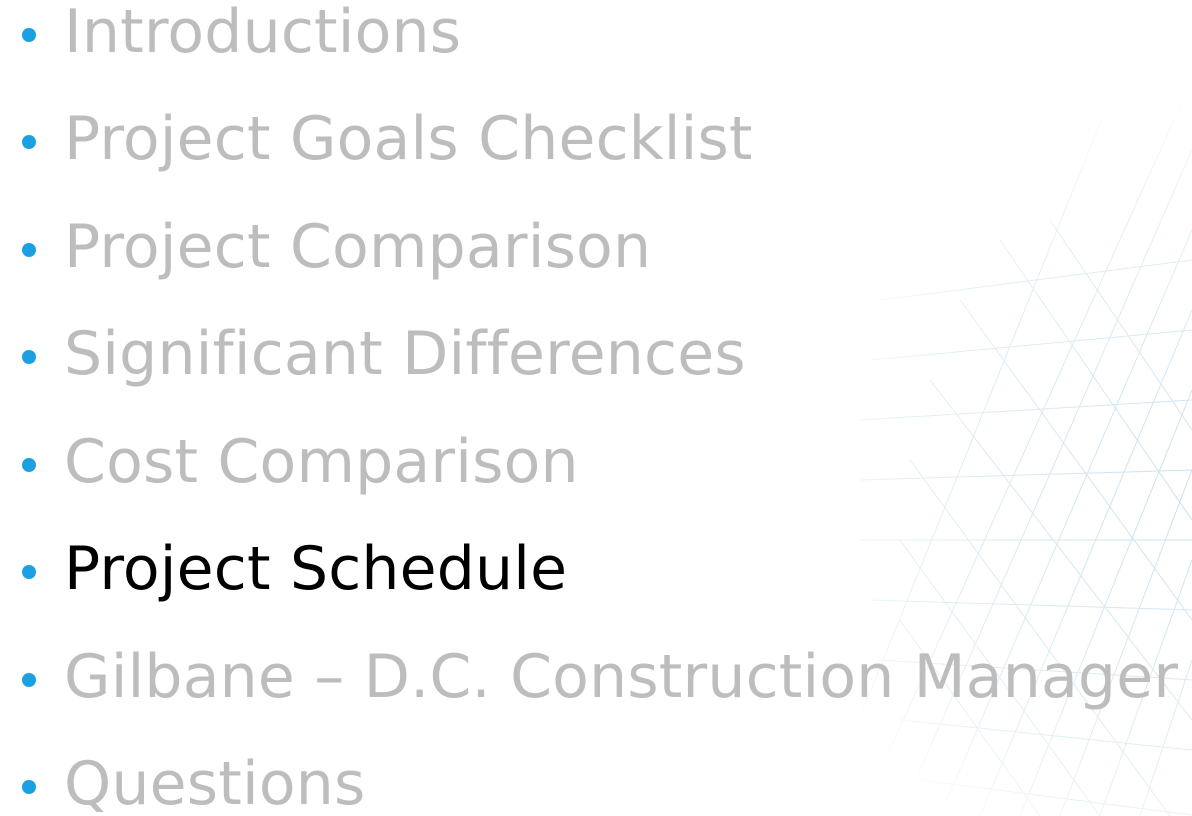  What do you see at coordinates (263, 33) in the screenshot?
I see `agenda-item-label: Introductions` at bounding box center [263, 33].